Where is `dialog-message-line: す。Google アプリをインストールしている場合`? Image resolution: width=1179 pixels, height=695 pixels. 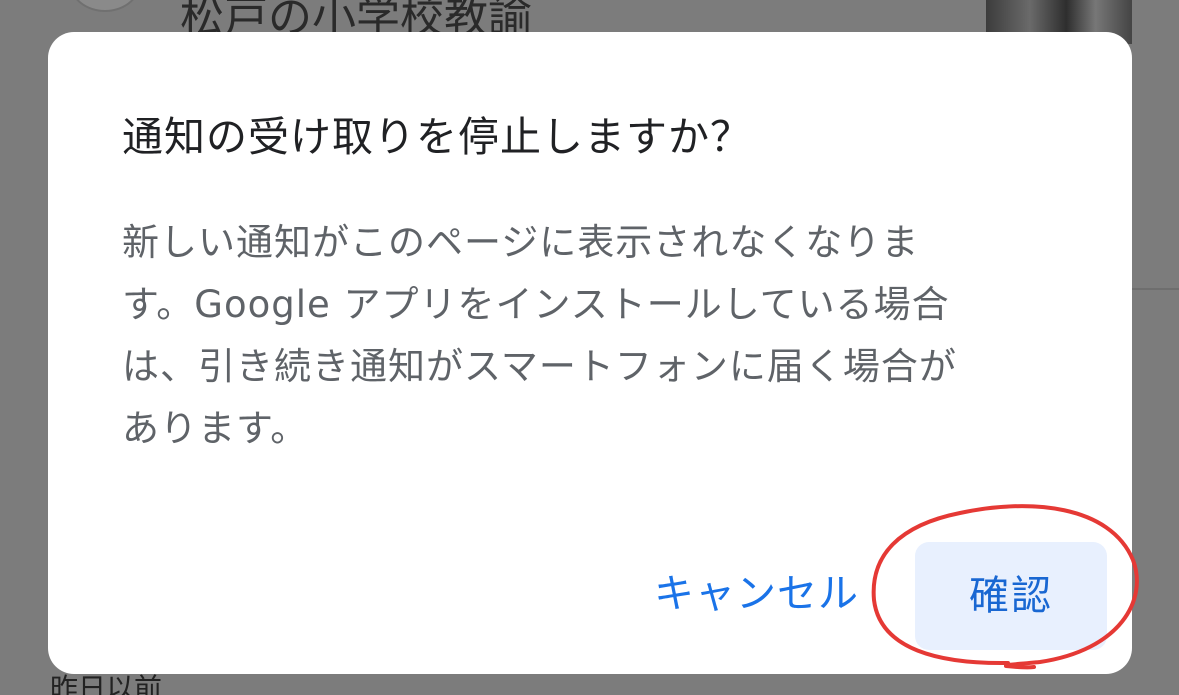 dialog-message-line: す。Google アプリをインストールしている場合 is located at coordinates (536, 304).